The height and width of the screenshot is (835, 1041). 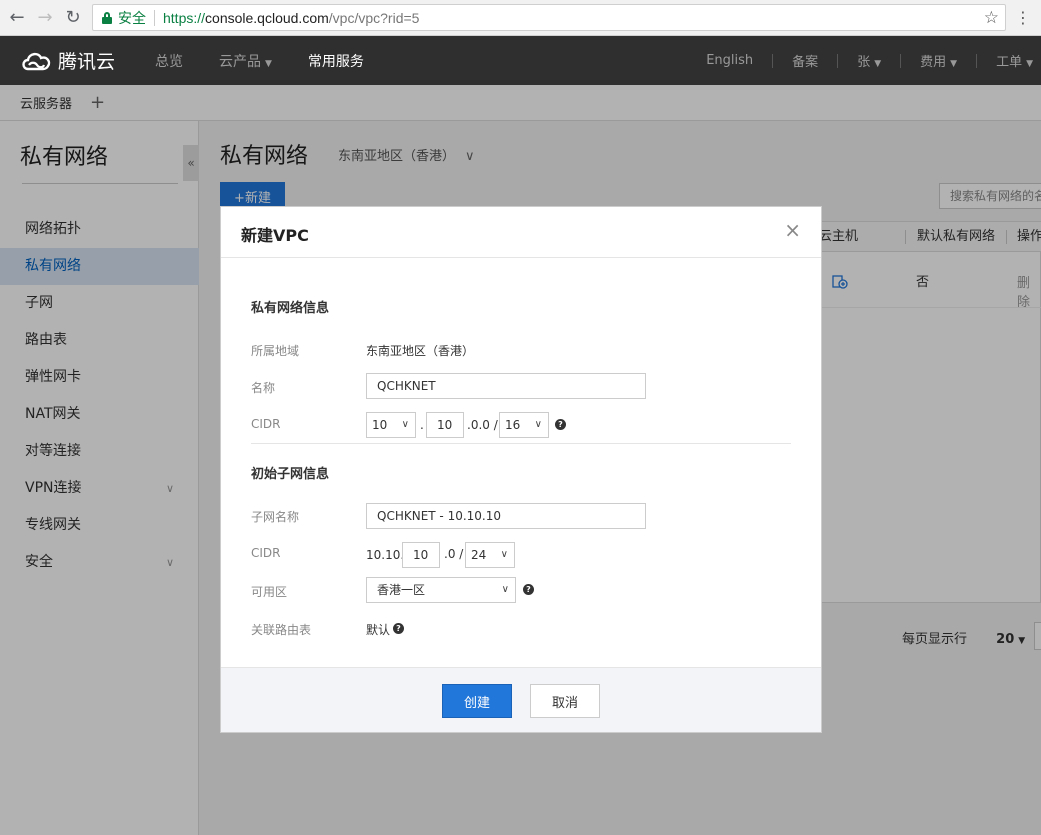 I want to click on cancel-button: 取消, so click(x=565, y=701).